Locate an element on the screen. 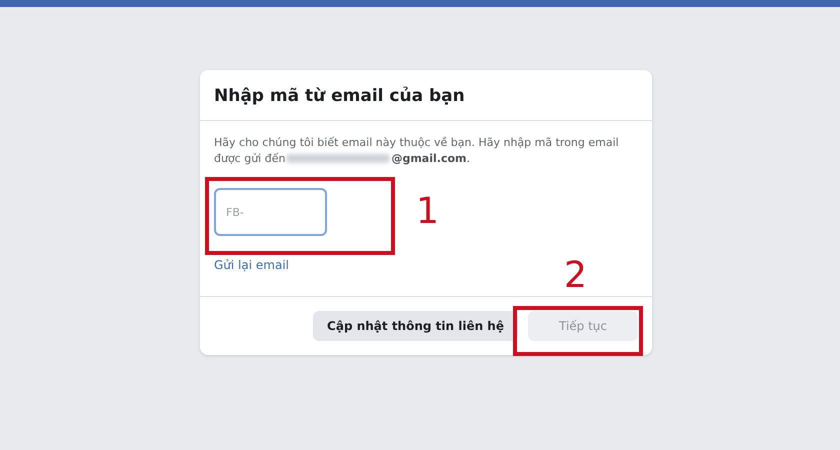 Image resolution: width=840 pixels, height=450 pixels. dialog-title: Nhập mã từ email của bạn is located at coordinates (340, 96).